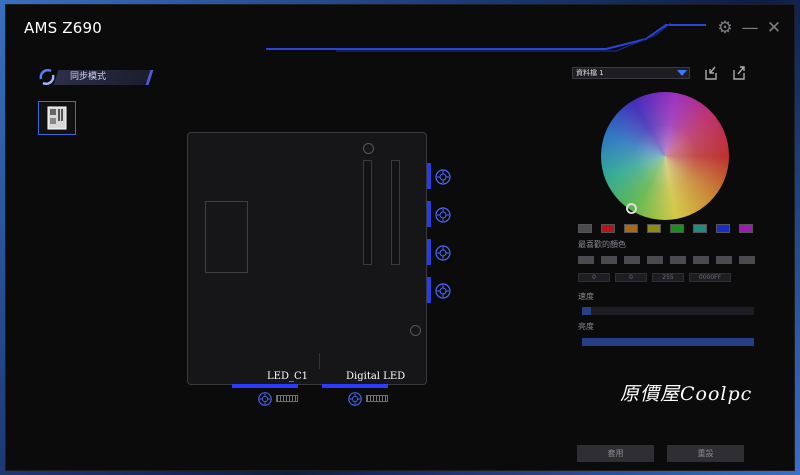 The image size is (800, 475). Describe the element at coordinates (631, 277) in the screenshot. I see `green-value-input: 0` at that location.